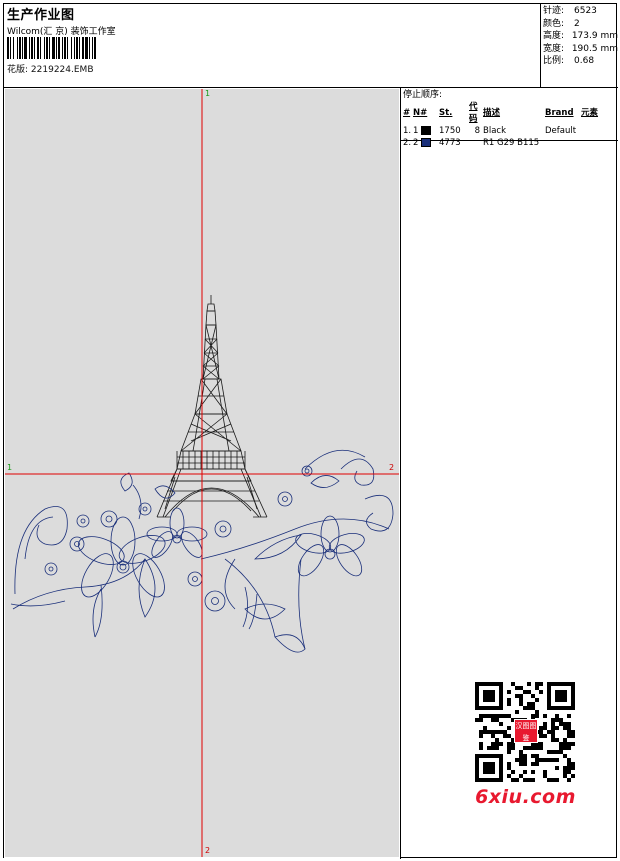 The width and height of the screenshot is (620, 861). Describe the element at coordinates (392, 467) in the screenshot. I see `axis-right-label: 2` at that location.